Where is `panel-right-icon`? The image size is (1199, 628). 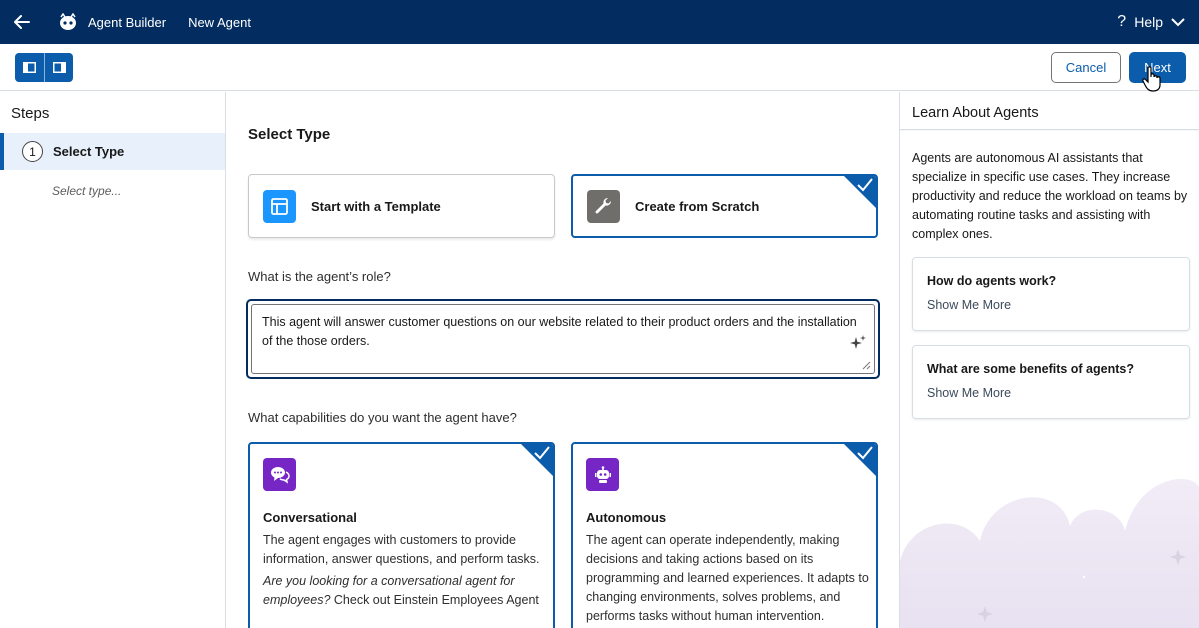 panel-right-icon is located at coordinates (59, 67).